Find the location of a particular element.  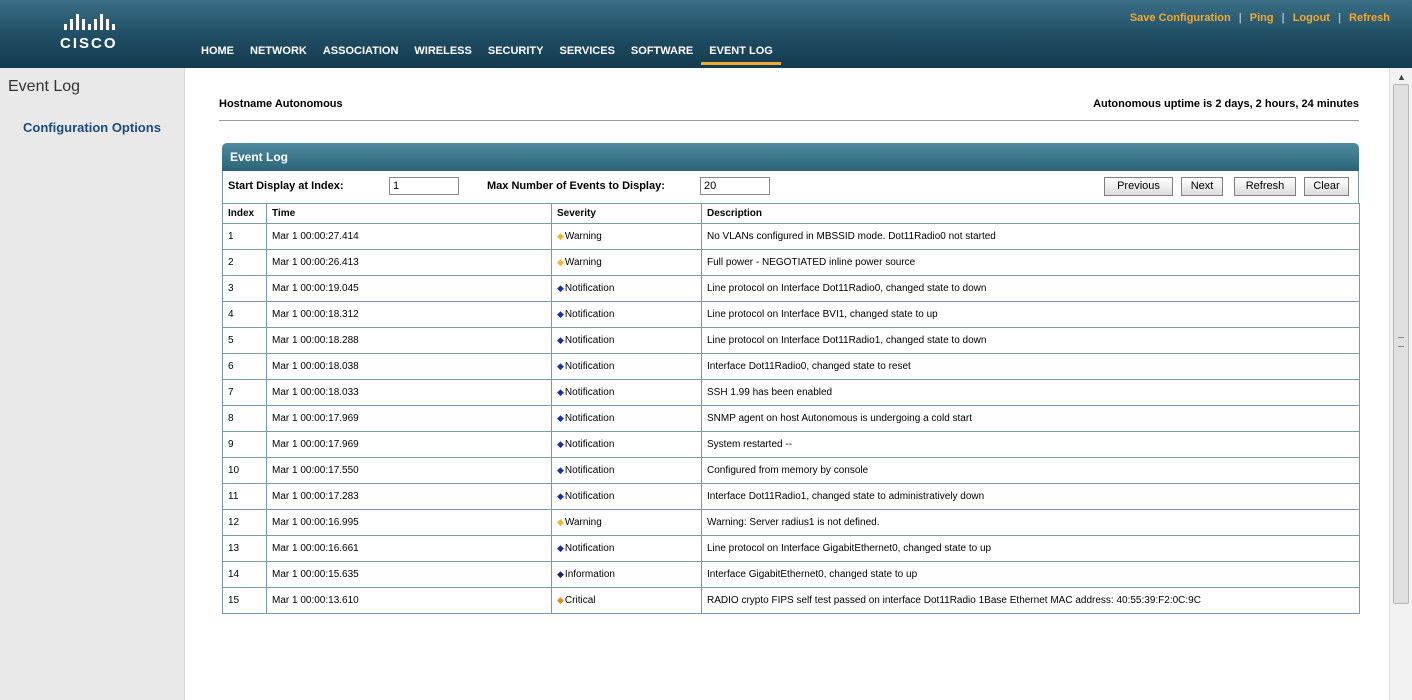

nav-event-log: EVENT LOG is located at coordinates (741, 54).